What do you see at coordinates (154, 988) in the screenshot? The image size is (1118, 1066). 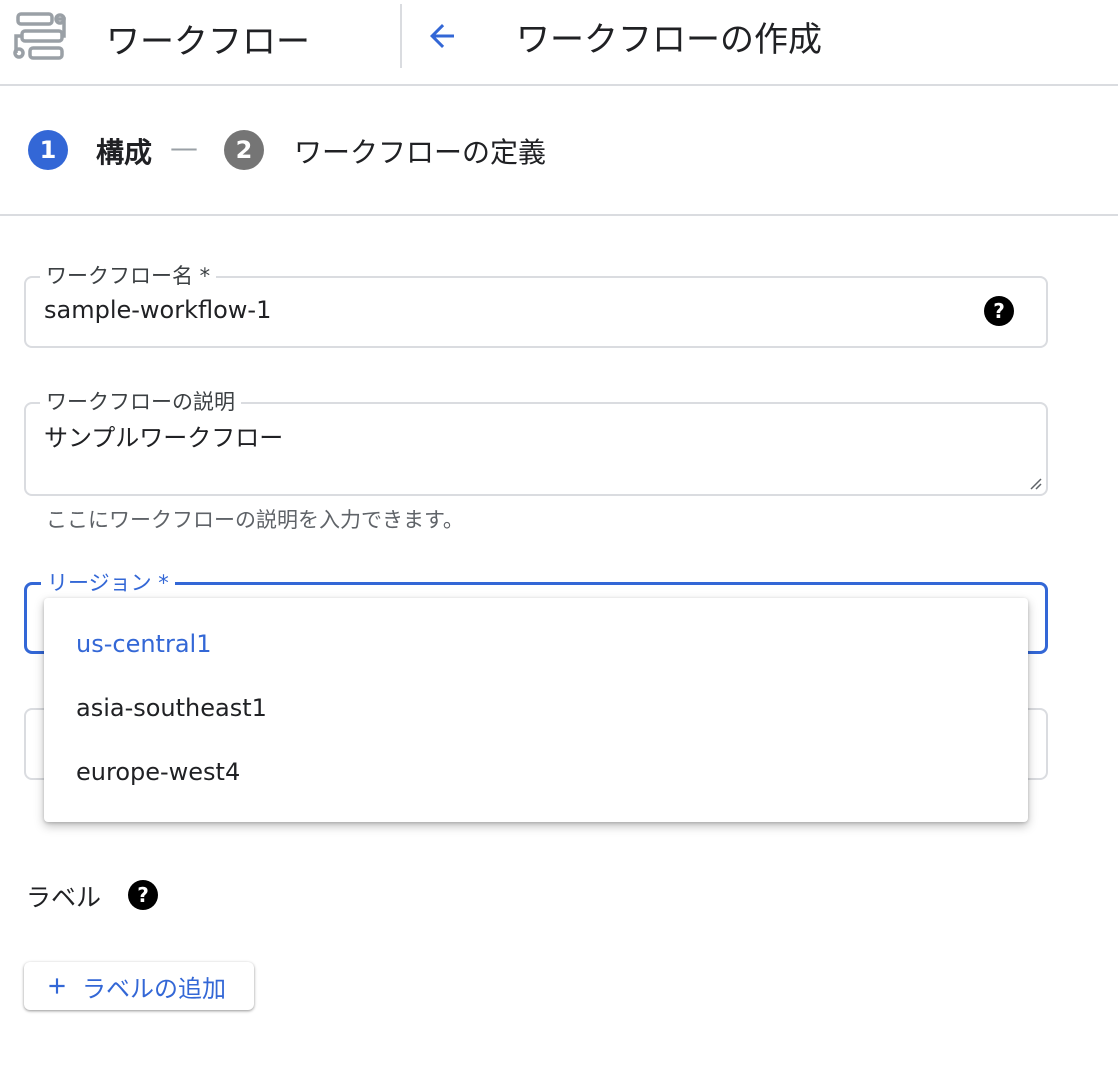 I see `add-label-text: ラベルの追加` at bounding box center [154, 988].